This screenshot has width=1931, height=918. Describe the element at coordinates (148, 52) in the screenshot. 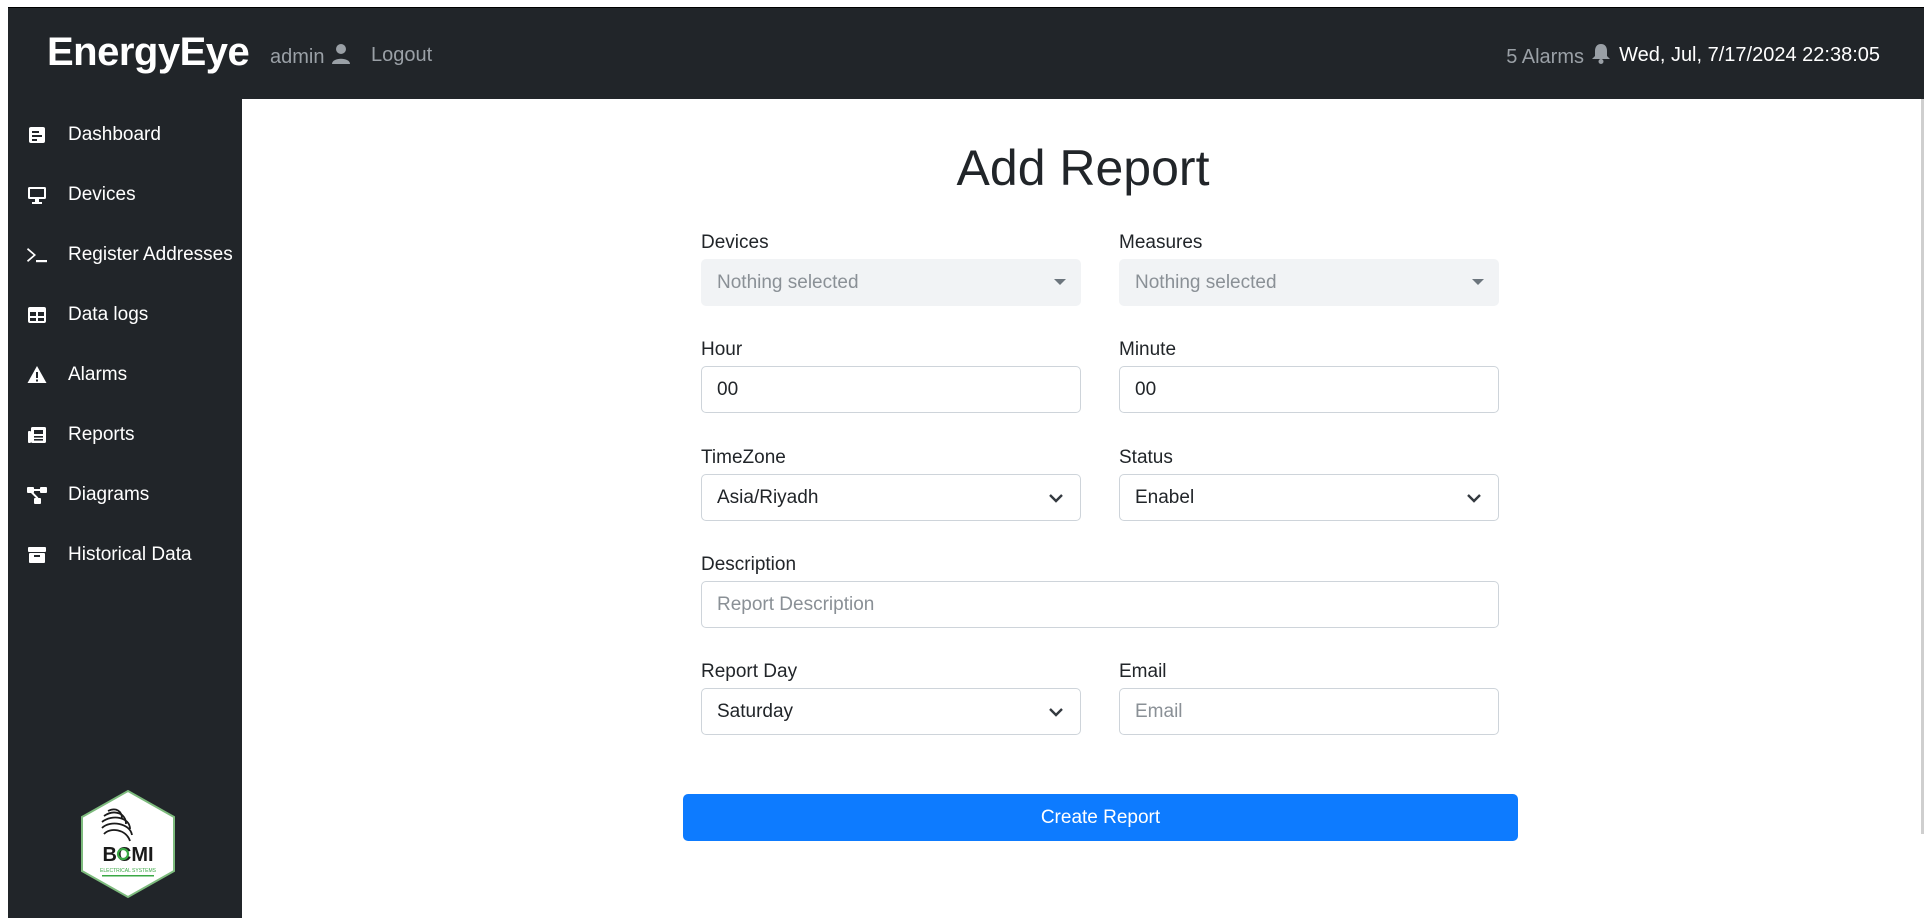

I see `brand-logo-text: EnergyEye` at that location.